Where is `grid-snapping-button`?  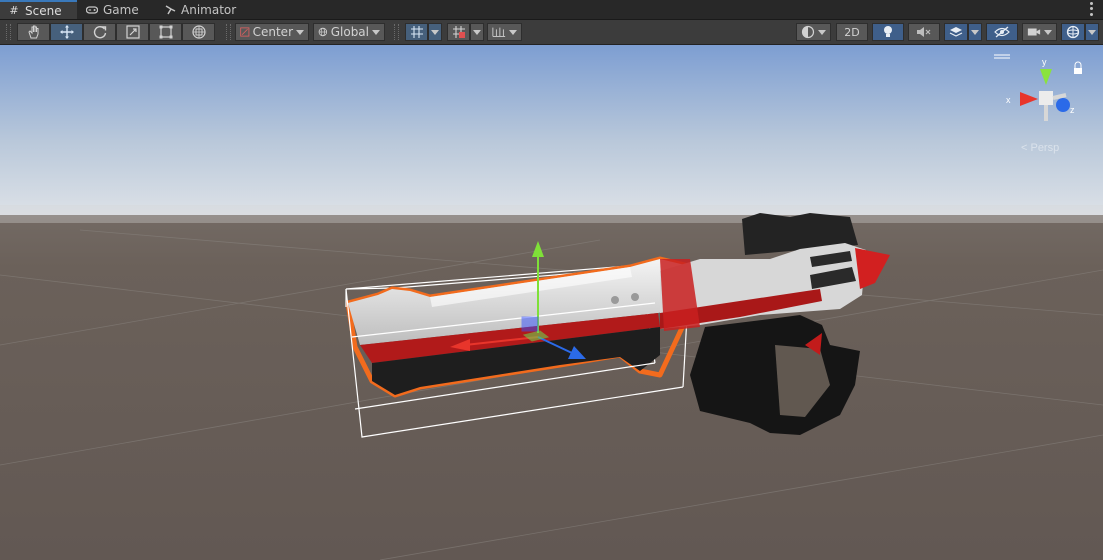 grid-snapping-button is located at coordinates (416, 32).